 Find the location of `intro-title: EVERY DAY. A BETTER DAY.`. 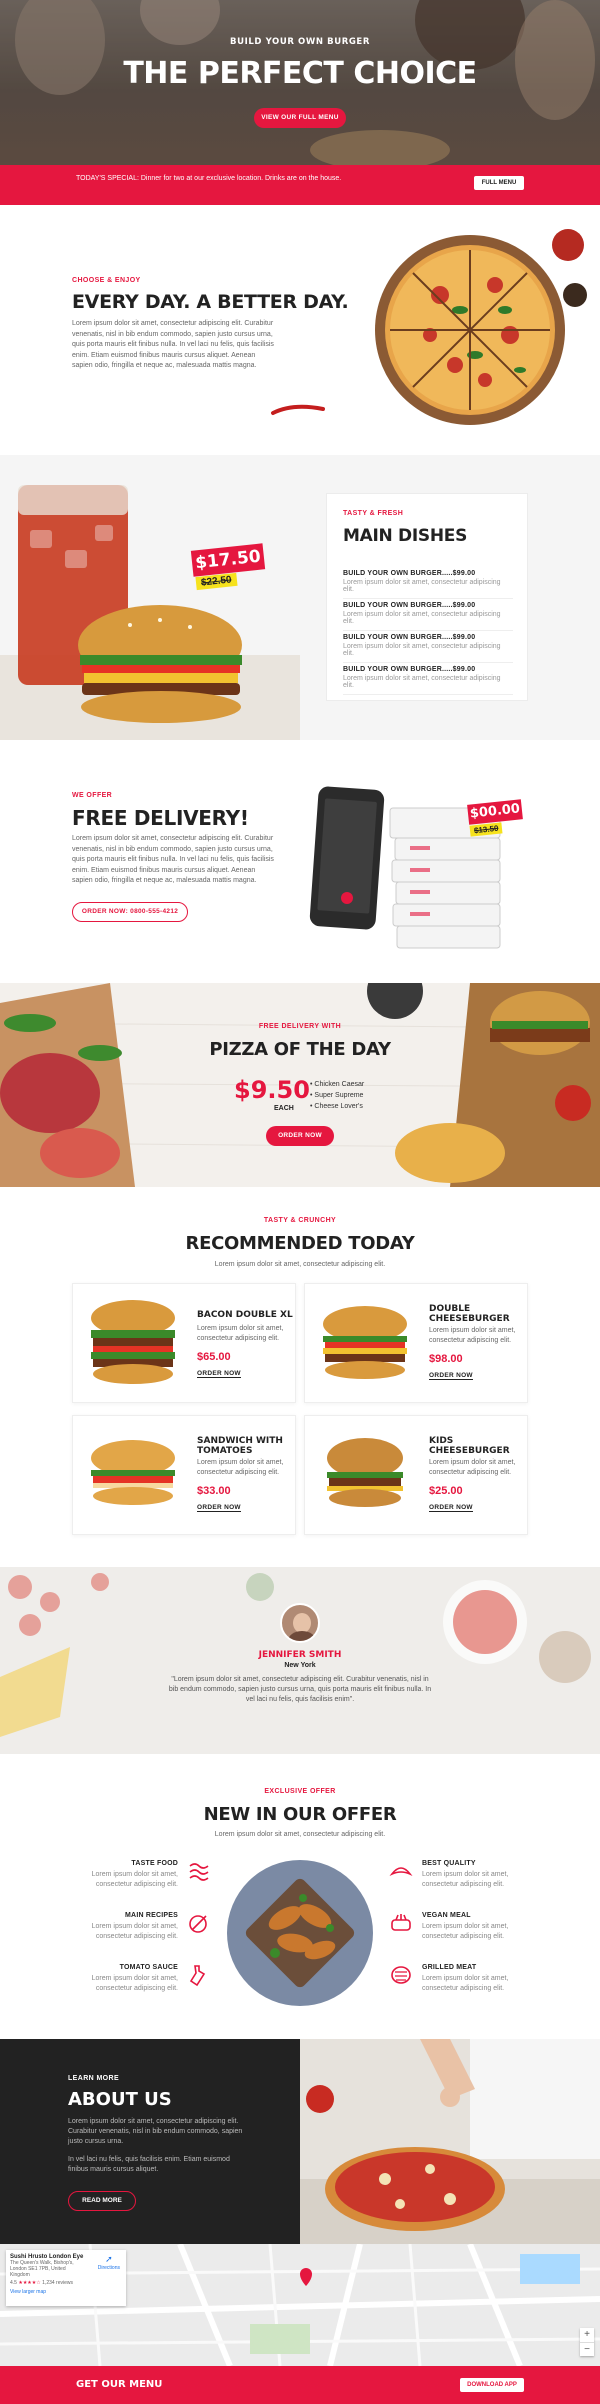

intro-title: EVERY DAY. A BETTER DAY. is located at coordinates (210, 302).